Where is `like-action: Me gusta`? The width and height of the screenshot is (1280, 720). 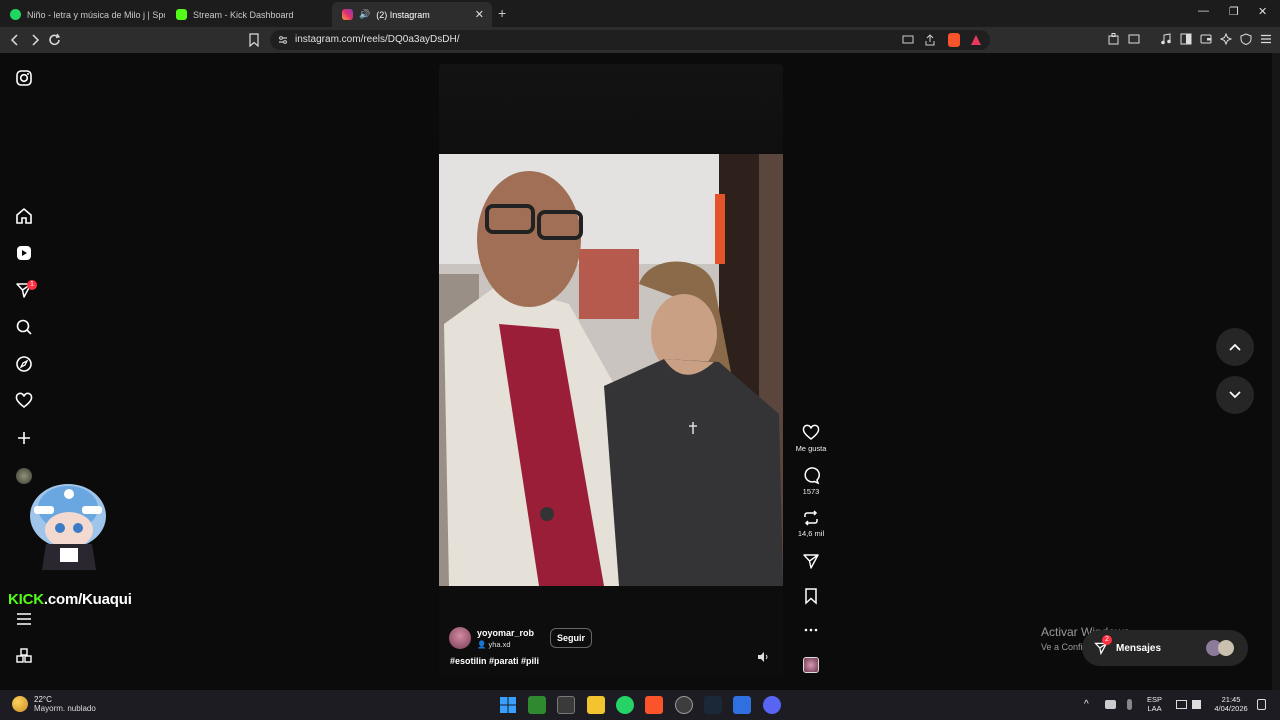
like-action: Me gusta is located at coordinates (811, 438).